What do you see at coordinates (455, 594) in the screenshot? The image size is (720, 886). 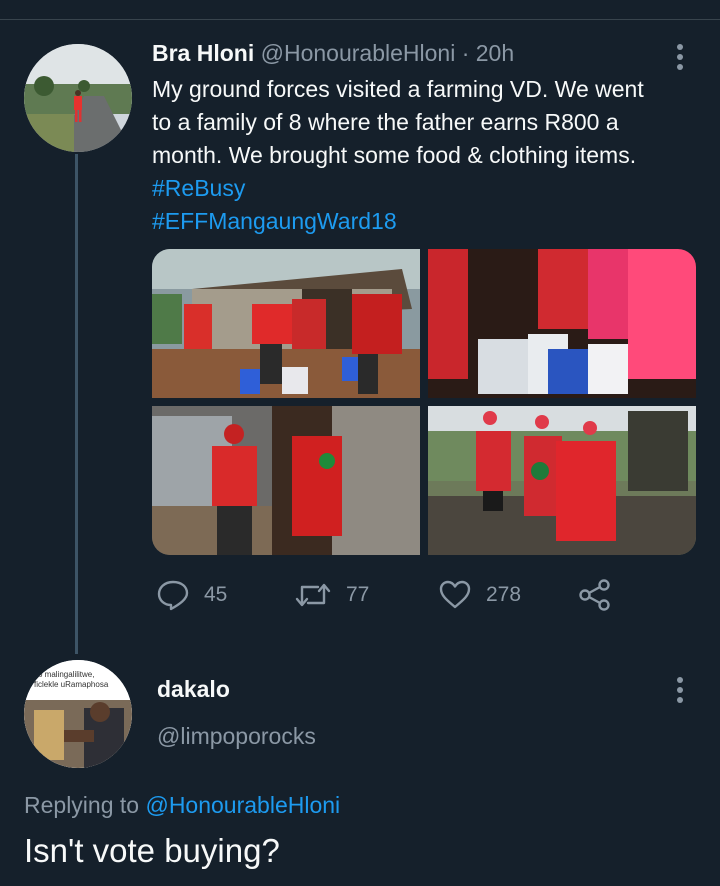 I see `heart-icon` at bounding box center [455, 594].